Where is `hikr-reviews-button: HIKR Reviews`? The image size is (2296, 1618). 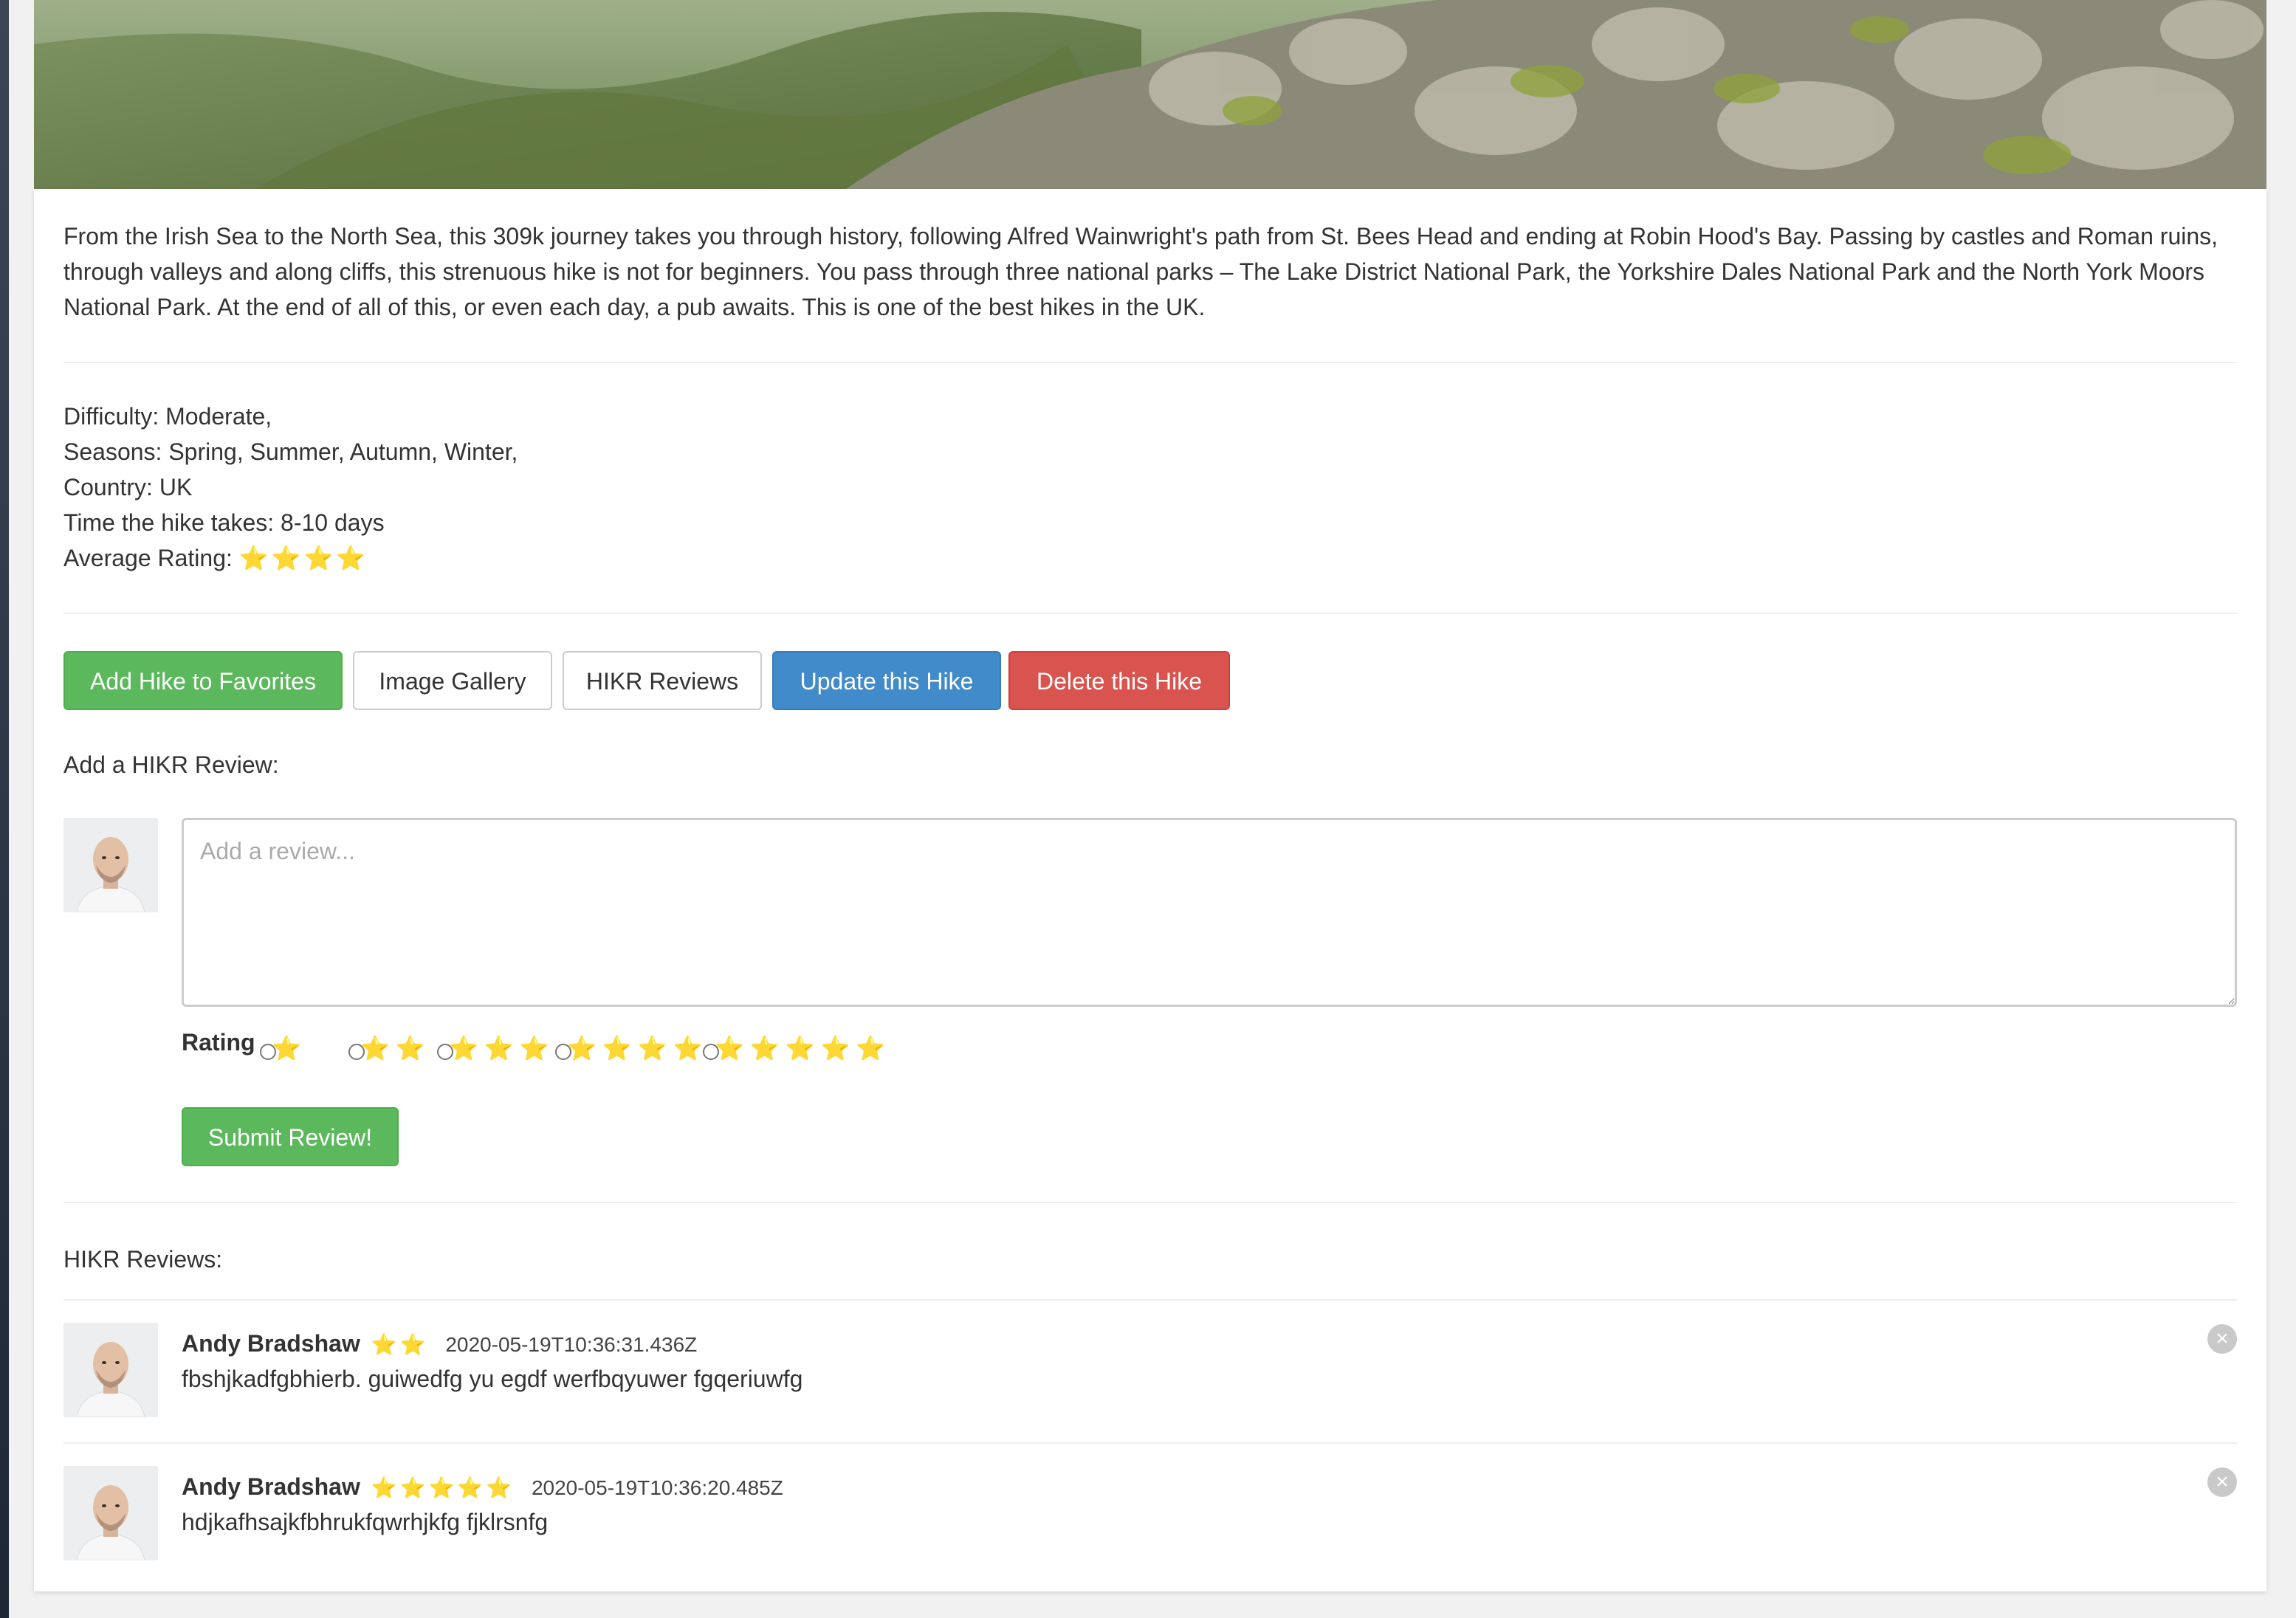 hikr-reviews-button: HIKR Reviews is located at coordinates (663, 680).